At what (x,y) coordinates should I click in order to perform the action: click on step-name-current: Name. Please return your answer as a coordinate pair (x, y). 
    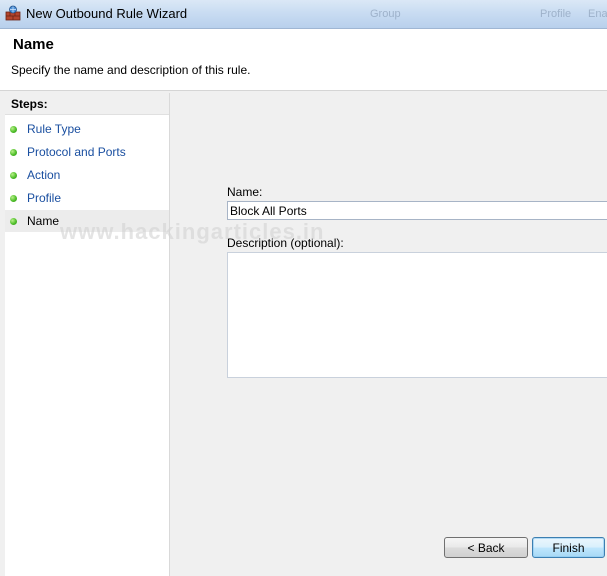
    Looking at the image, I should click on (87, 221).